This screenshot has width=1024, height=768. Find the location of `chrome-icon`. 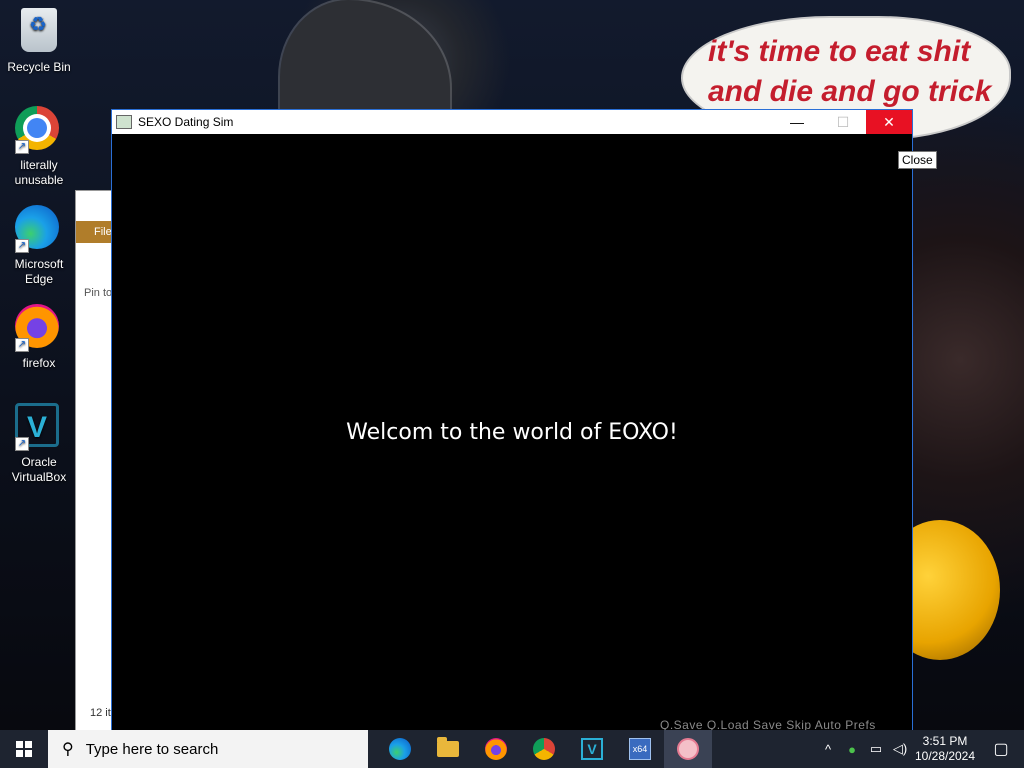

chrome-icon is located at coordinates (544, 749).